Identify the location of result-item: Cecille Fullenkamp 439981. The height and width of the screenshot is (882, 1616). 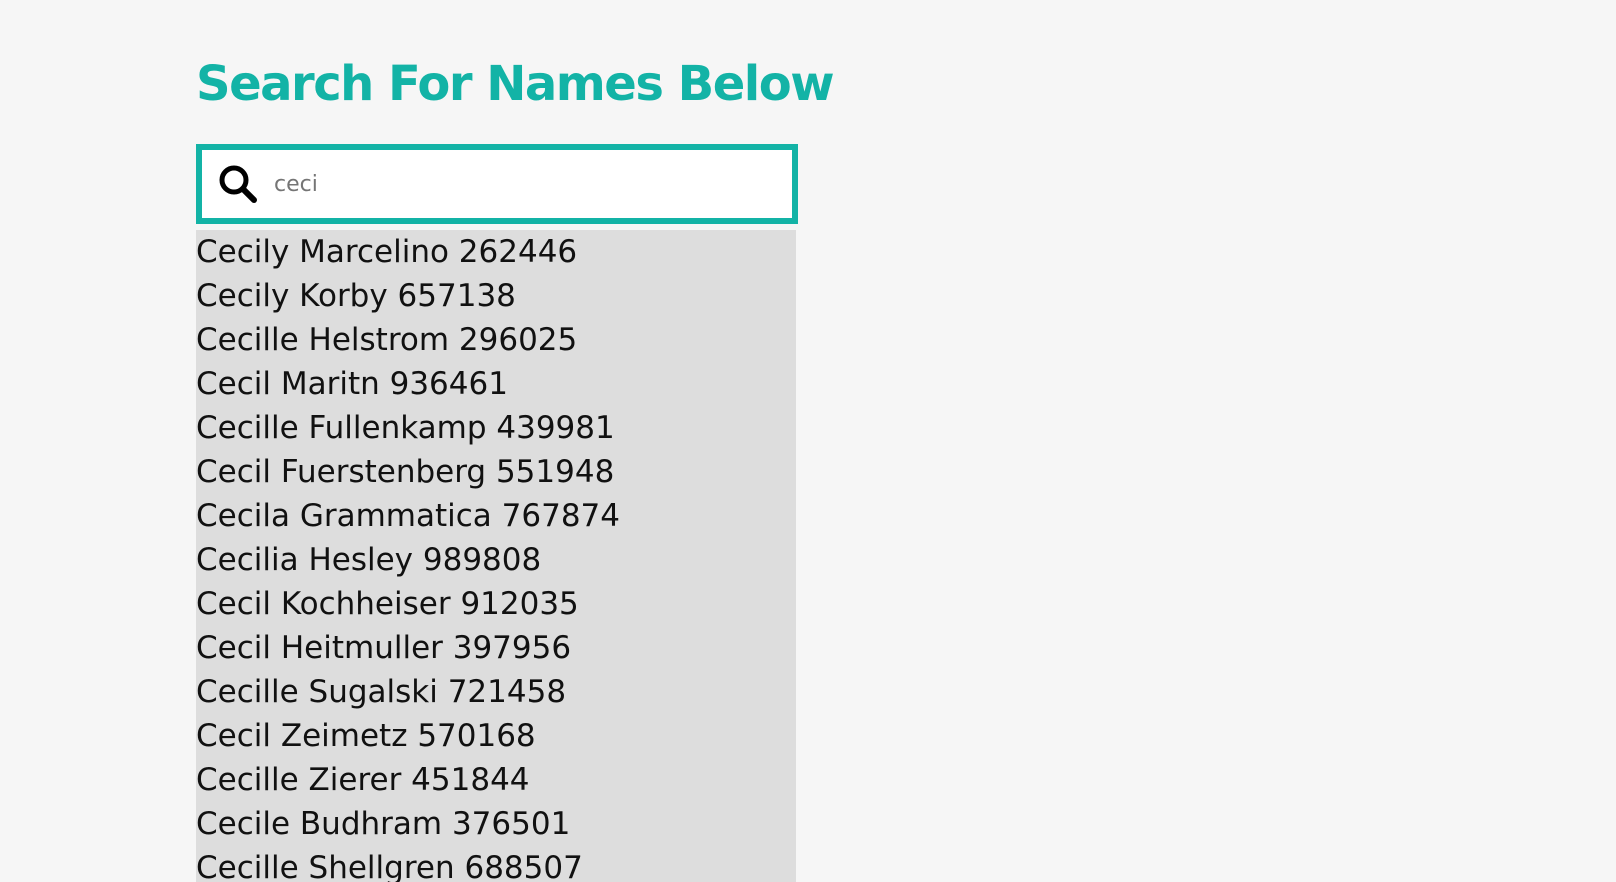
(496, 428).